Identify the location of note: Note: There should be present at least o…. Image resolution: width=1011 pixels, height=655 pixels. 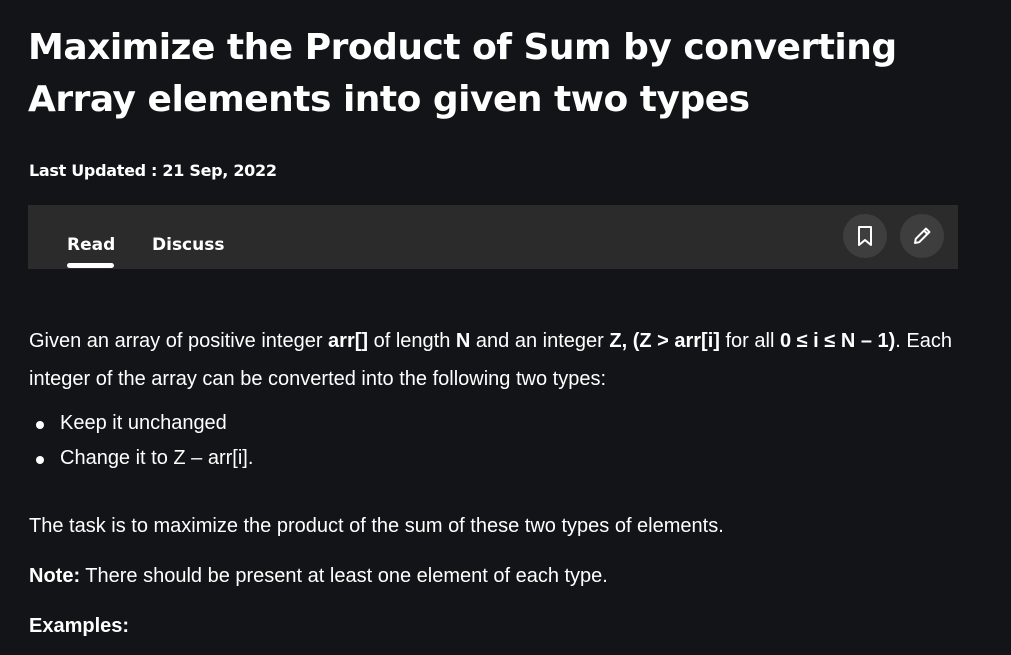
(318, 576).